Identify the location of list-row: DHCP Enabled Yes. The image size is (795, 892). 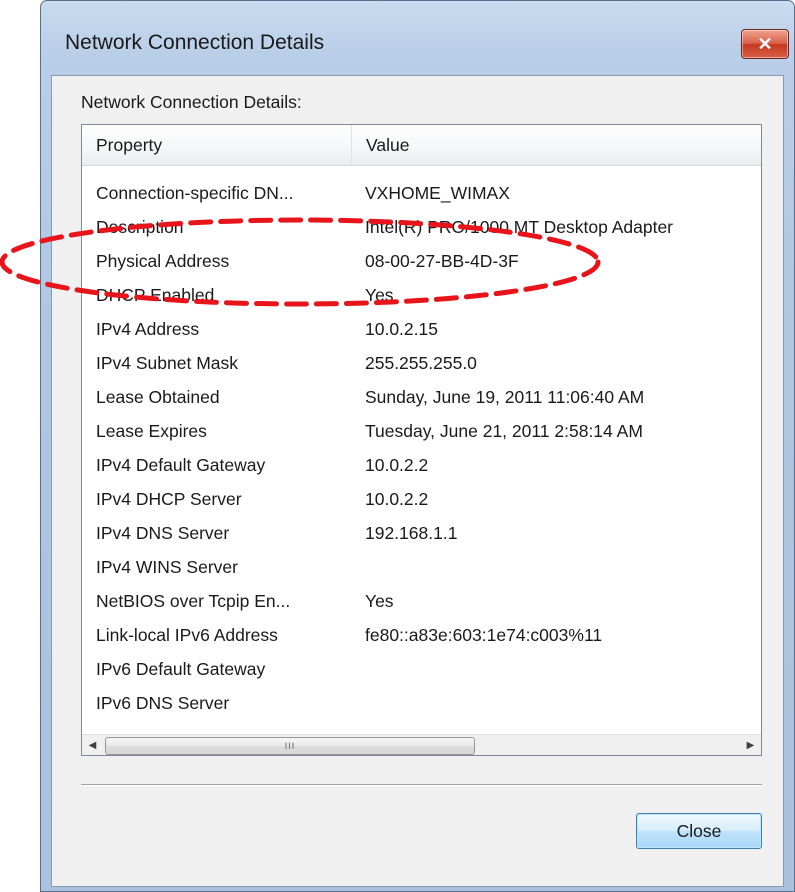
(421, 295).